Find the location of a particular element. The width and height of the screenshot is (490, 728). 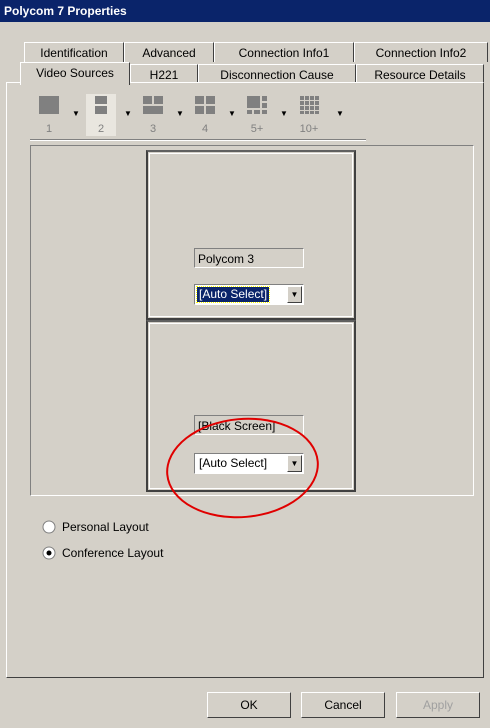

panel-1-source-select: [Auto Select] ▼ is located at coordinates (249, 294).